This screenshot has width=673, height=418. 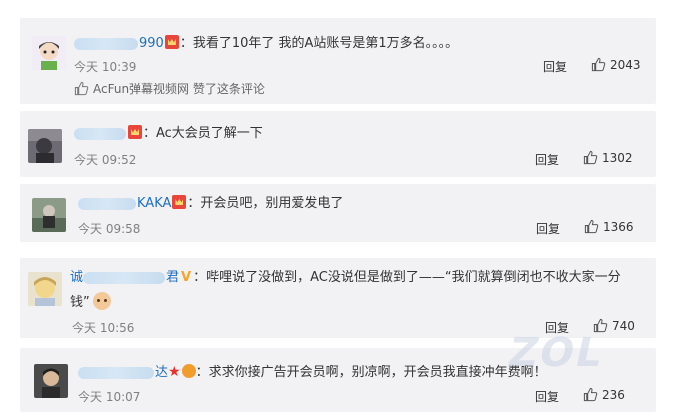 What do you see at coordinates (109, 229) in the screenshot?
I see `timestamp: 今天 09:58` at bounding box center [109, 229].